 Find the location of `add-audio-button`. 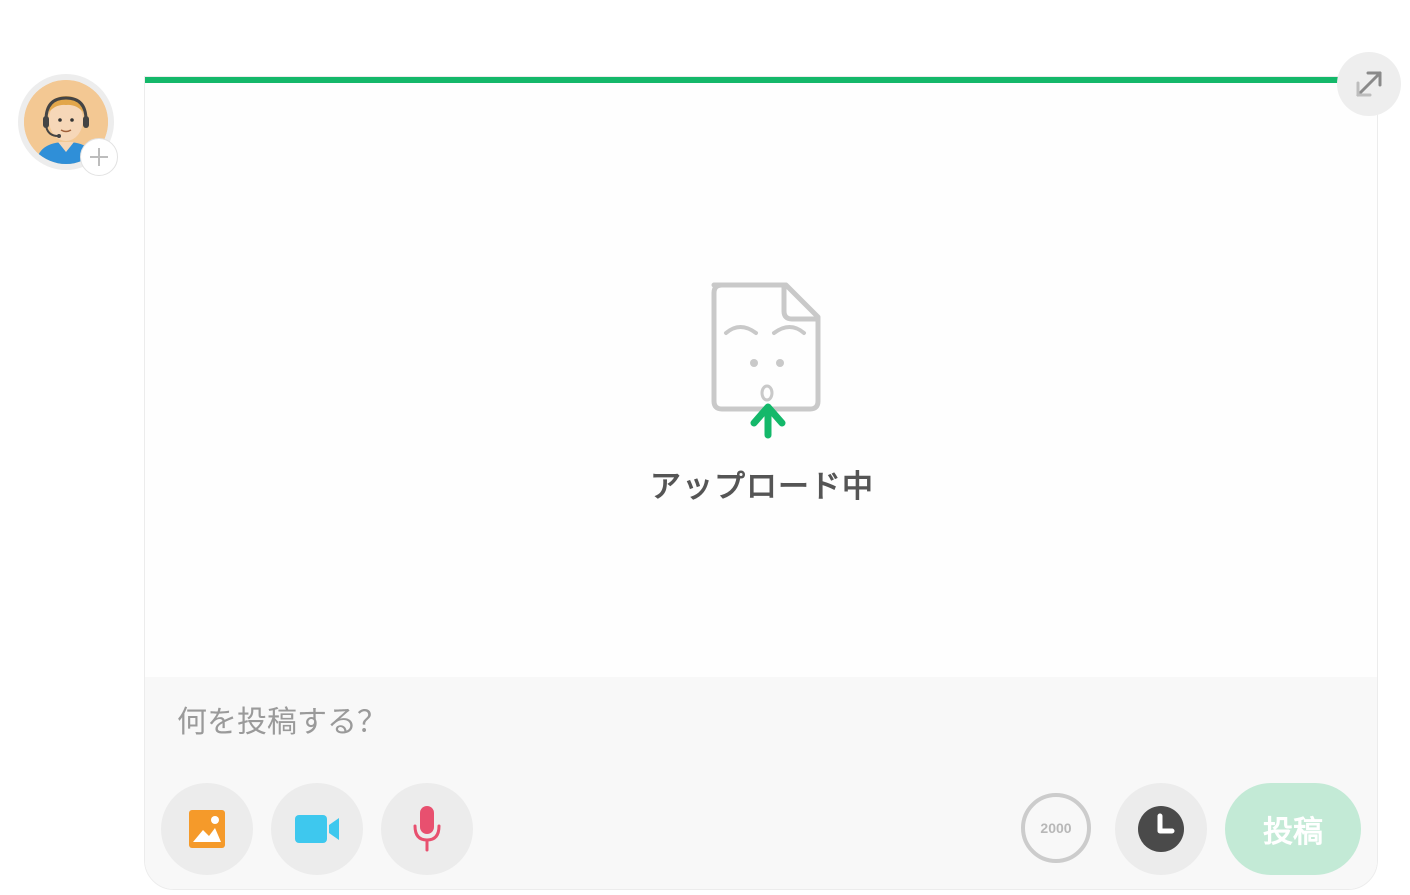

add-audio-button is located at coordinates (427, 829).